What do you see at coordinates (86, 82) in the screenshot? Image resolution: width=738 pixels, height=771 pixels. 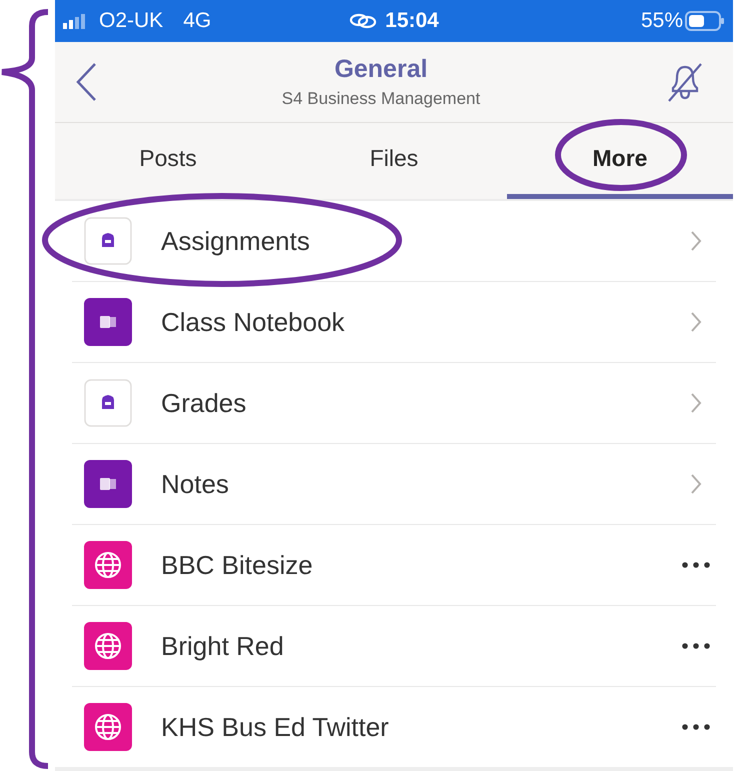 I see `back-icon` at bounding box center [86, 82].